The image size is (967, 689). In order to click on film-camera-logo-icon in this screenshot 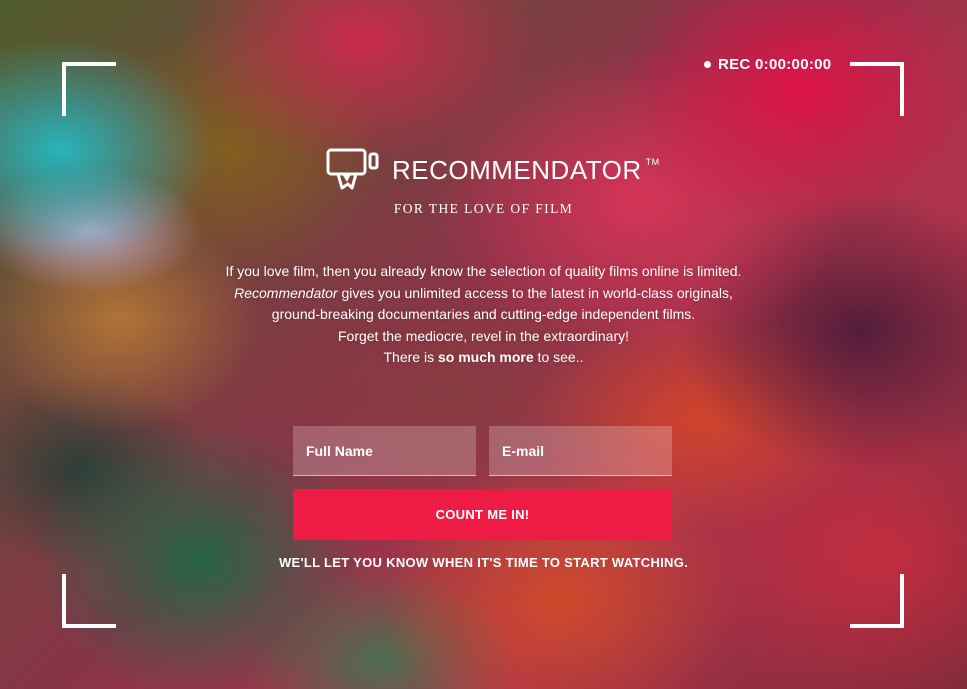, I will do `click(354, 170)`.